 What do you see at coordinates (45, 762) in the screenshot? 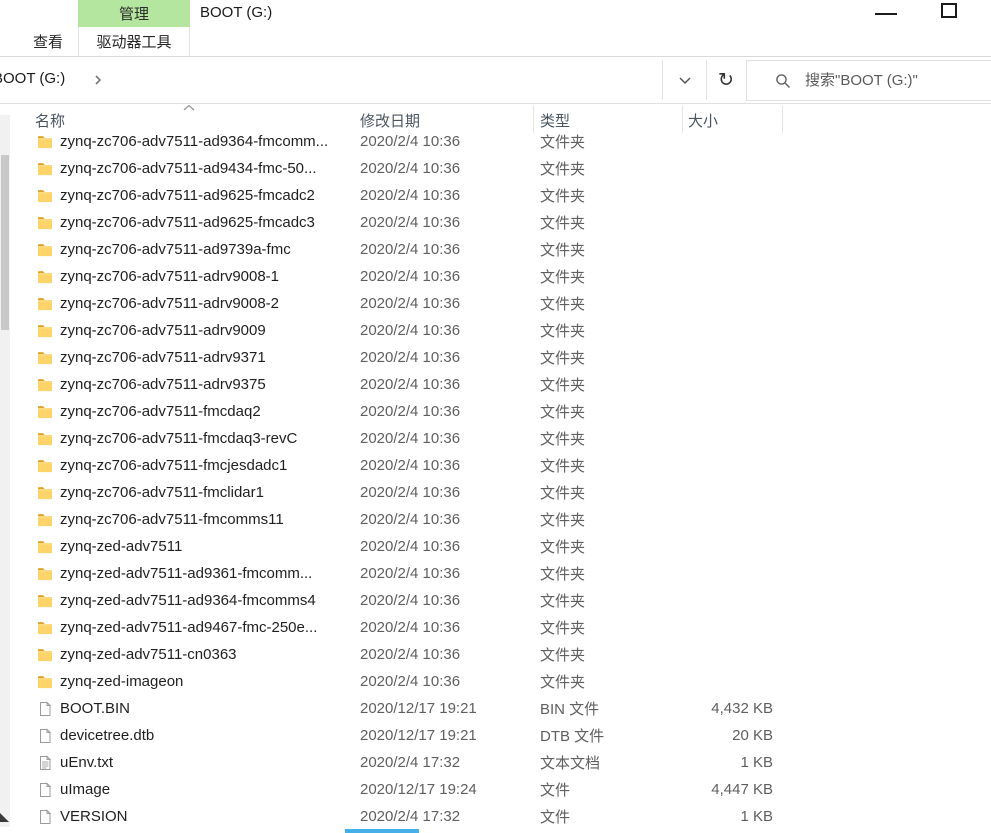
I see `text-file-icon` at bounding box center [45, 762].